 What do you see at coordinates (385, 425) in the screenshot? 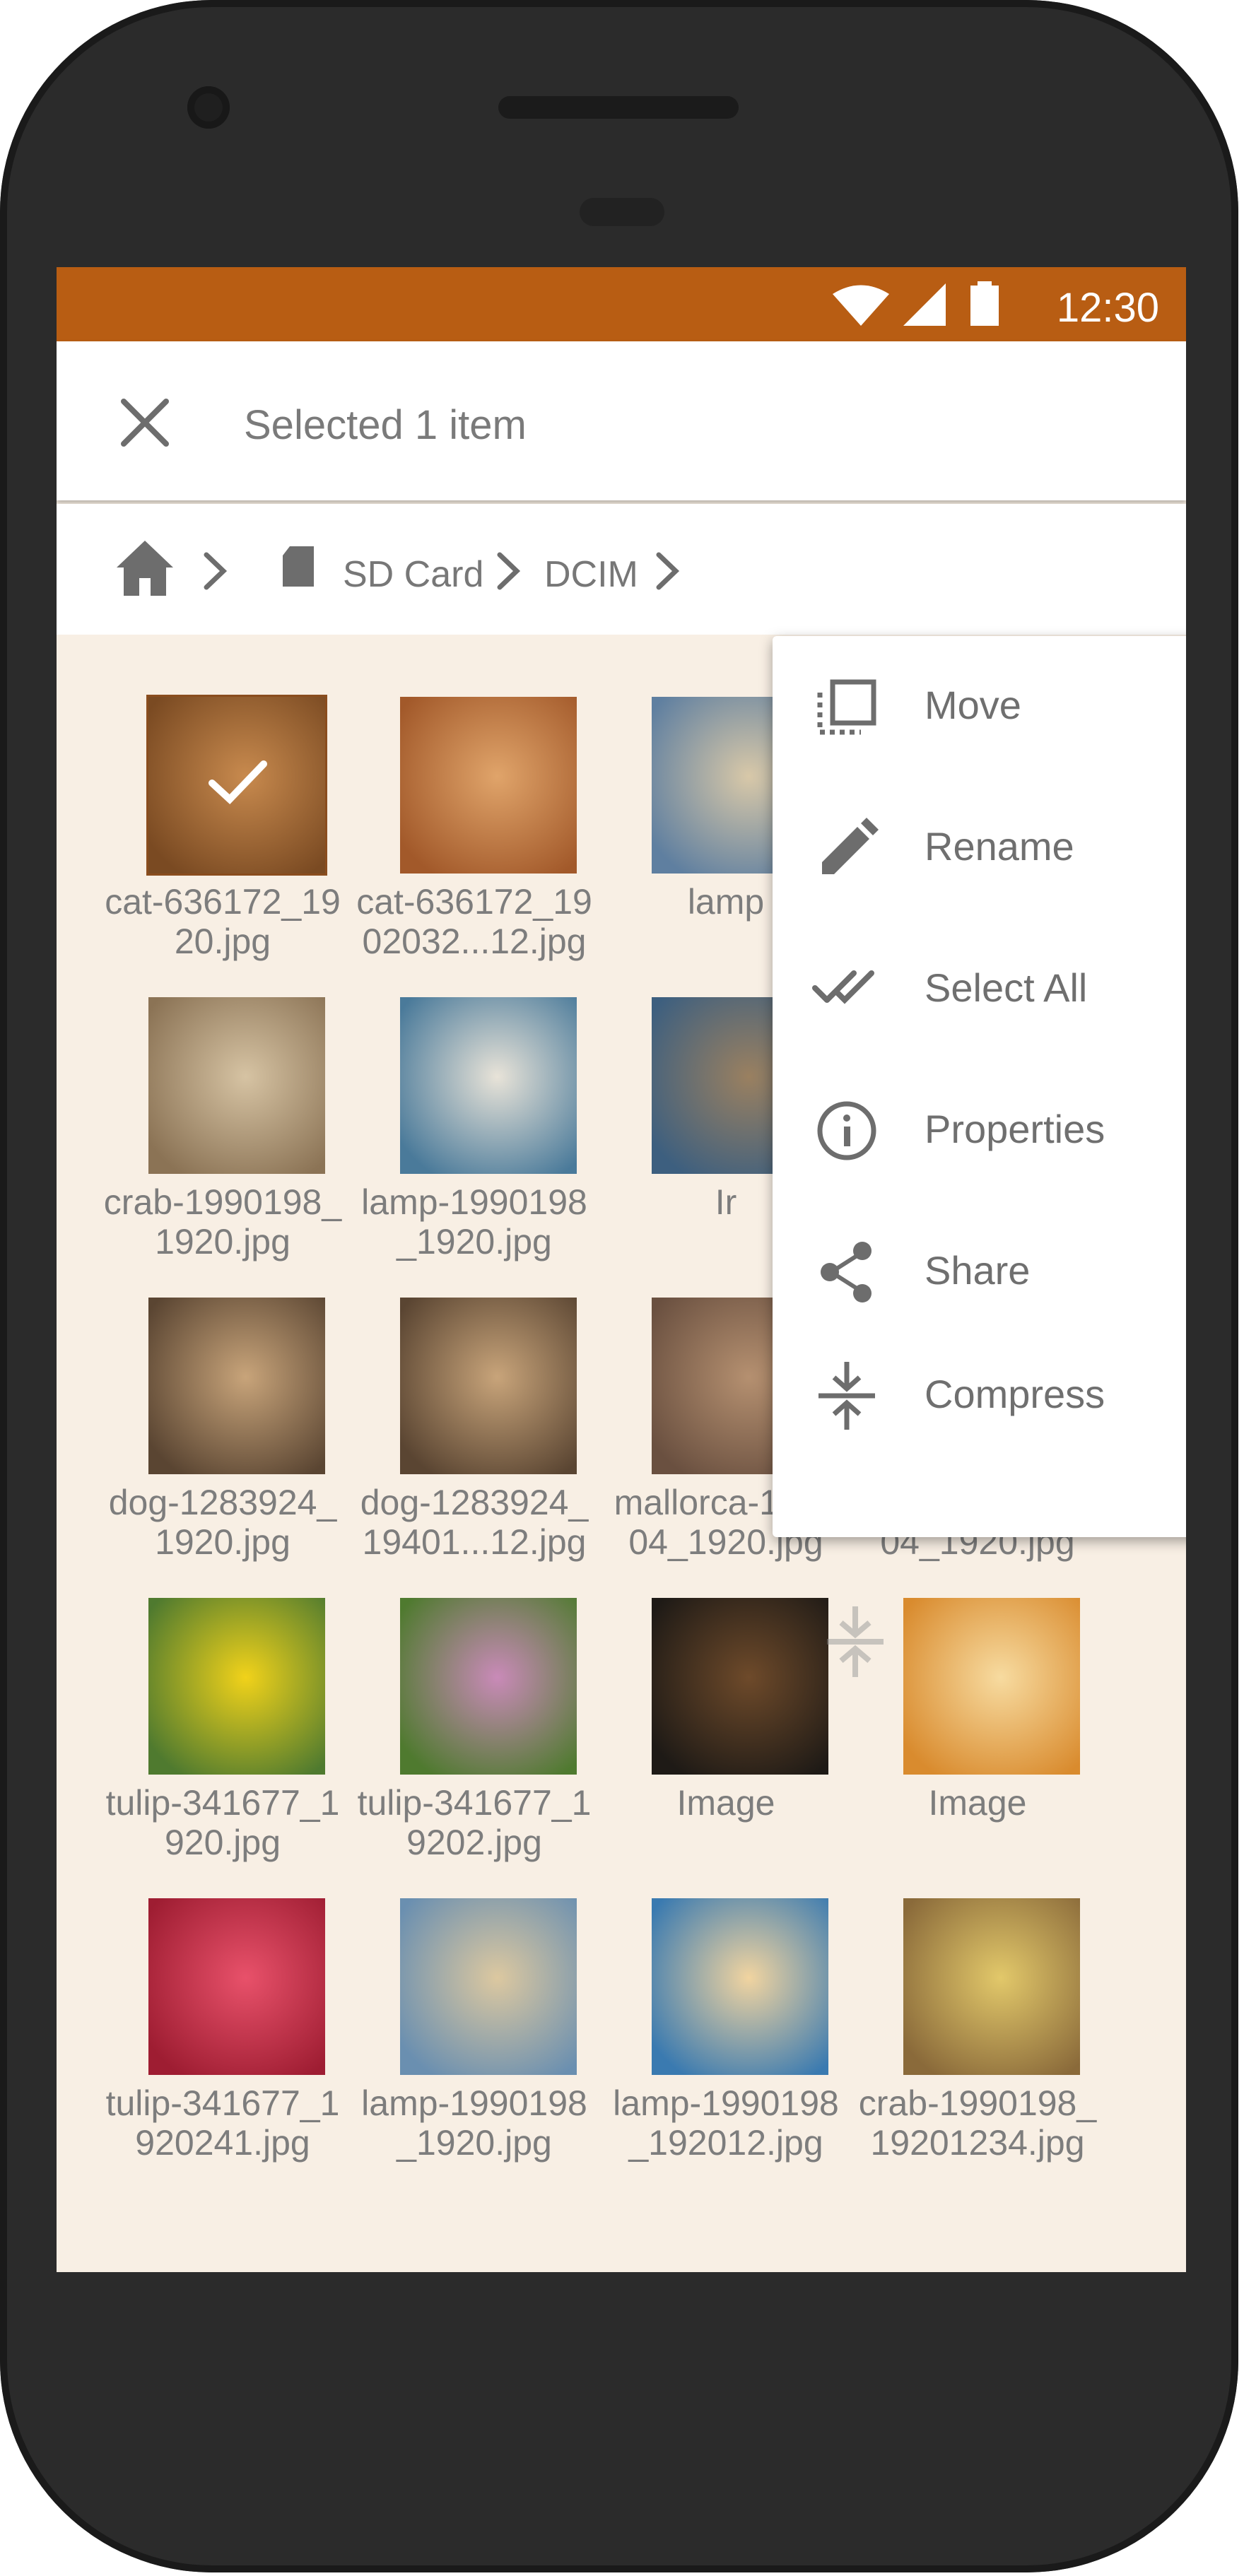
I see `selection-title: Selected 1 item` at bounding box center [385, 425].